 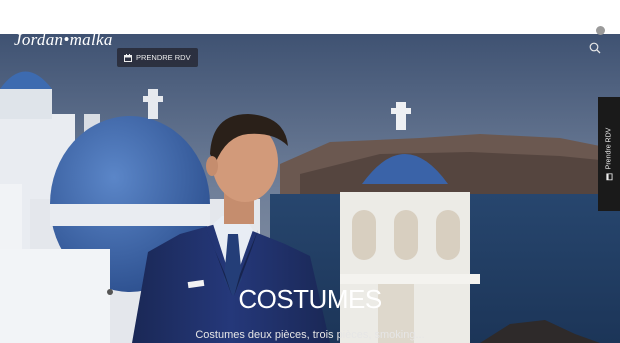 I want to click on side-appointment-tab: Prendre RDV, so click(x=609, y=154).